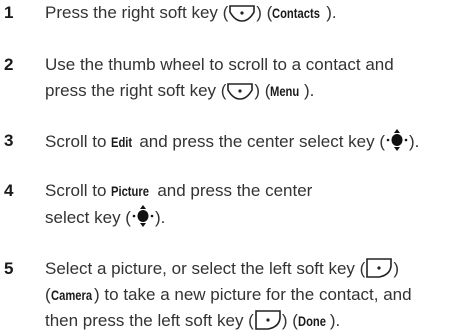 The width and height of the screenshot is (464, 336). Describe the element at coordinates (296, 13) in the screenshot. I see `ui-label-contacts: Contacts` at that location.